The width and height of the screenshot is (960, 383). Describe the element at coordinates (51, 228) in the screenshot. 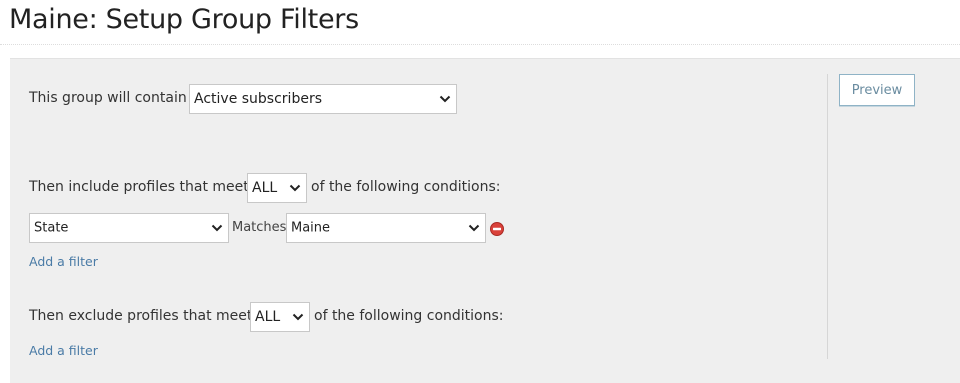

I see `filter-field-value: State` at that location.